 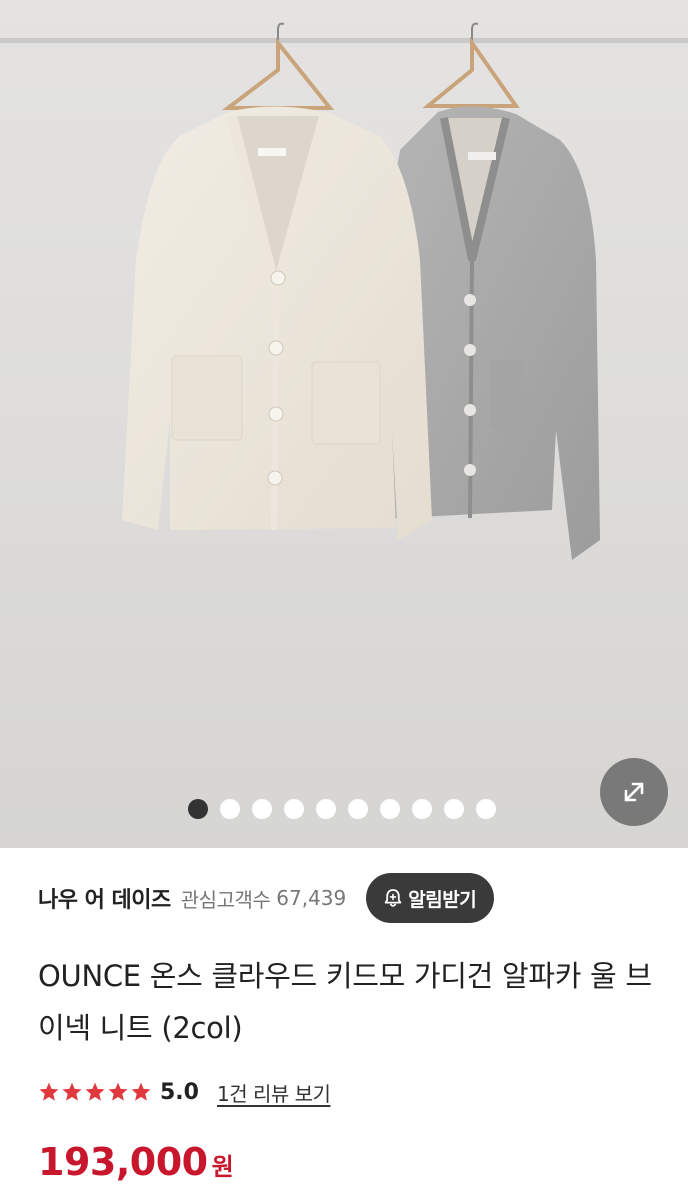 I want to click on price-value: 193,000, so click(x=123, y=1162).